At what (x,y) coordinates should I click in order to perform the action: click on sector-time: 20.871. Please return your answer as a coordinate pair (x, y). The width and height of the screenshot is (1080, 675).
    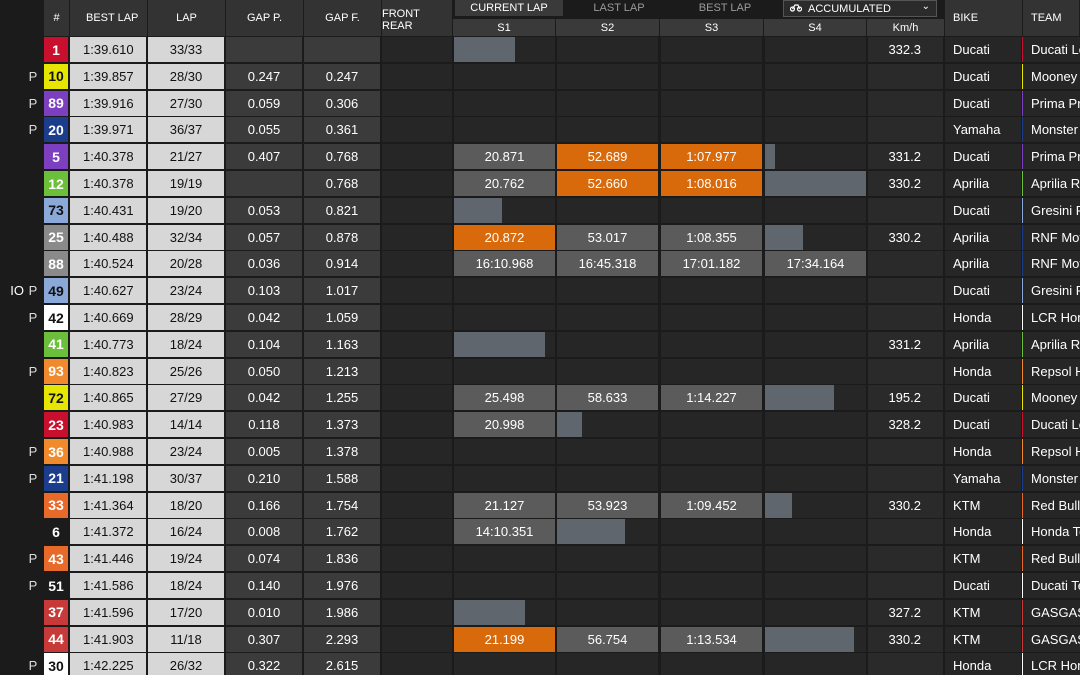
    Looking at the image, I should click on (504, 157).